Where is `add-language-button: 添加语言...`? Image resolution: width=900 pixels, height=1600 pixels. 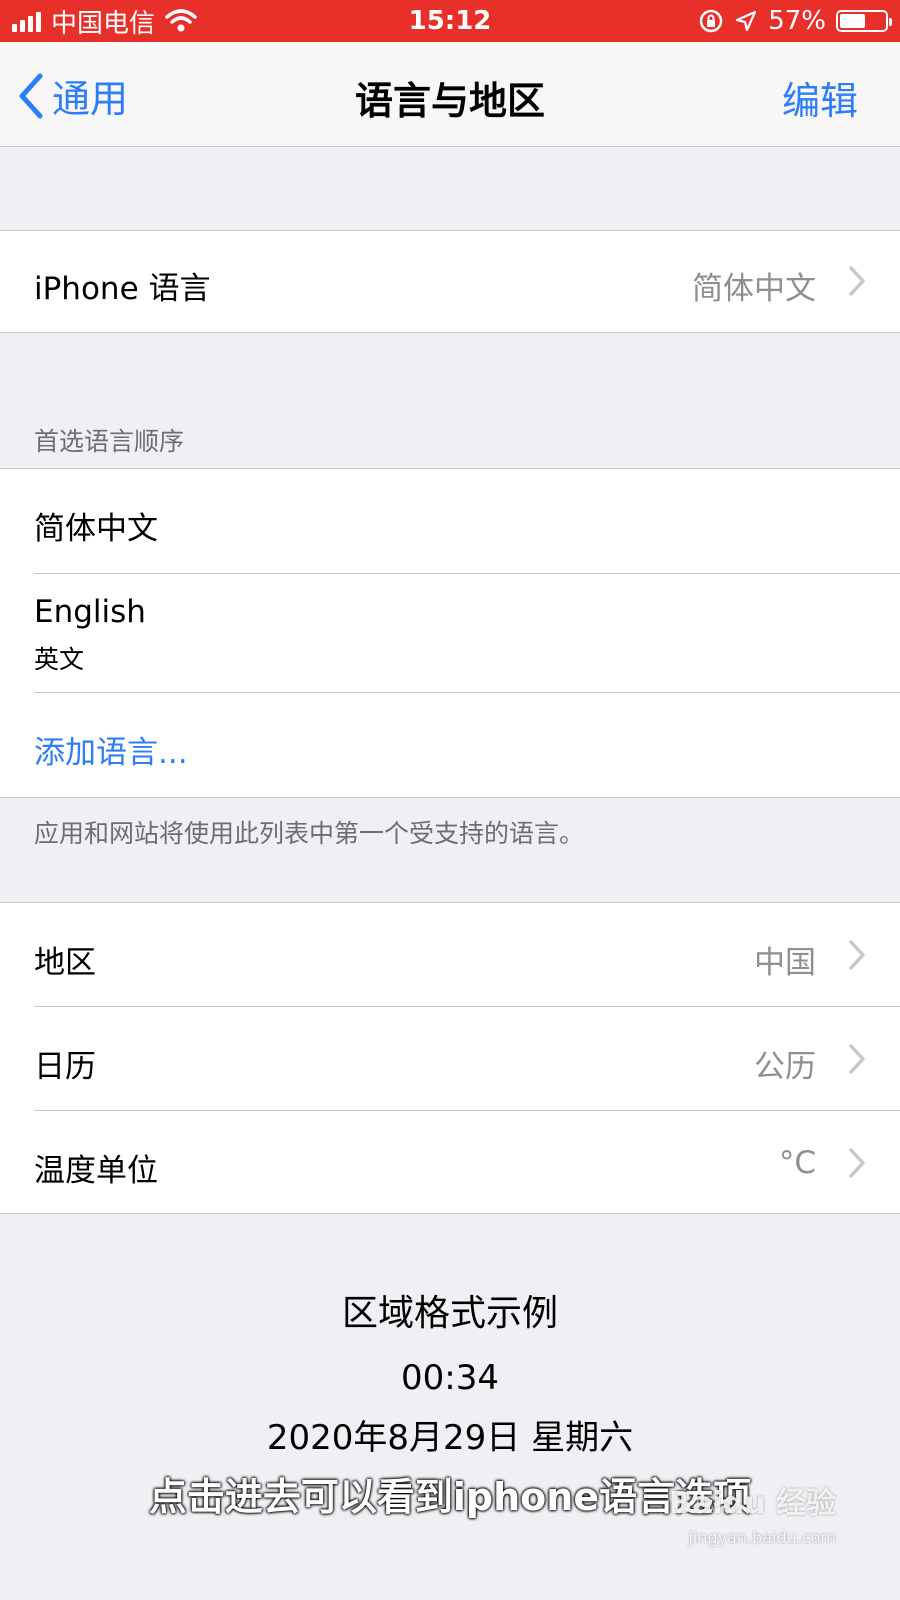 add-language-button: 添加语言... is located at coordinates (111, 749).